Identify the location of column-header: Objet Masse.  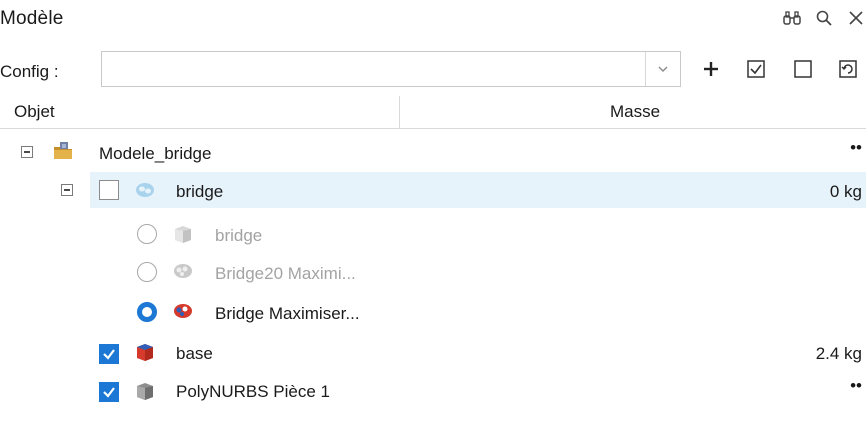
(433, 112).